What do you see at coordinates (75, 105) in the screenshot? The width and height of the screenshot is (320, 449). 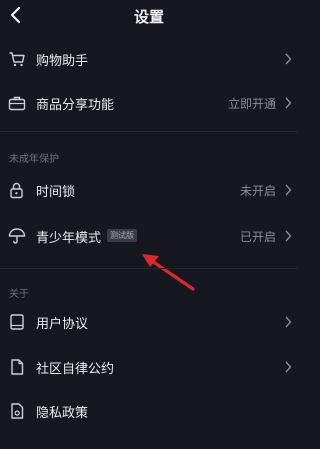 I see `menu-item-label: 商品分享功能` at bounding box center [75, 105].